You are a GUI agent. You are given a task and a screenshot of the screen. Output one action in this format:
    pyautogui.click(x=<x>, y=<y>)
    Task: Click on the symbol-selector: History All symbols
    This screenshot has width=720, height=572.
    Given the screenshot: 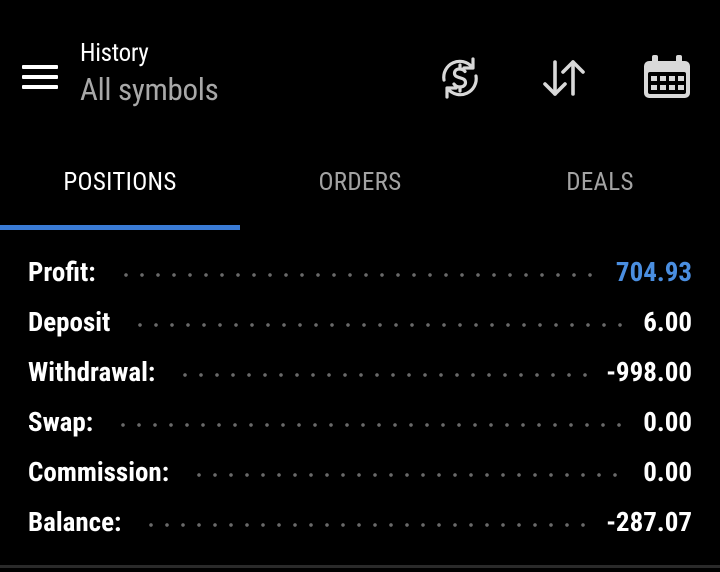 What is the action you would take?
    pyautogui.click(x=149, y=74)
    